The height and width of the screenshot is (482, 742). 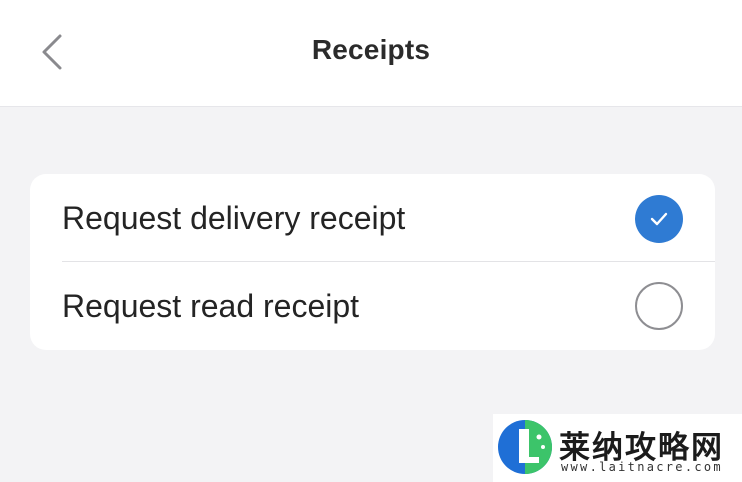 What do you see at coordinates (371, 49) in the screenshot?
I see `page-title: Receipts` at bounding box center [371, 49].